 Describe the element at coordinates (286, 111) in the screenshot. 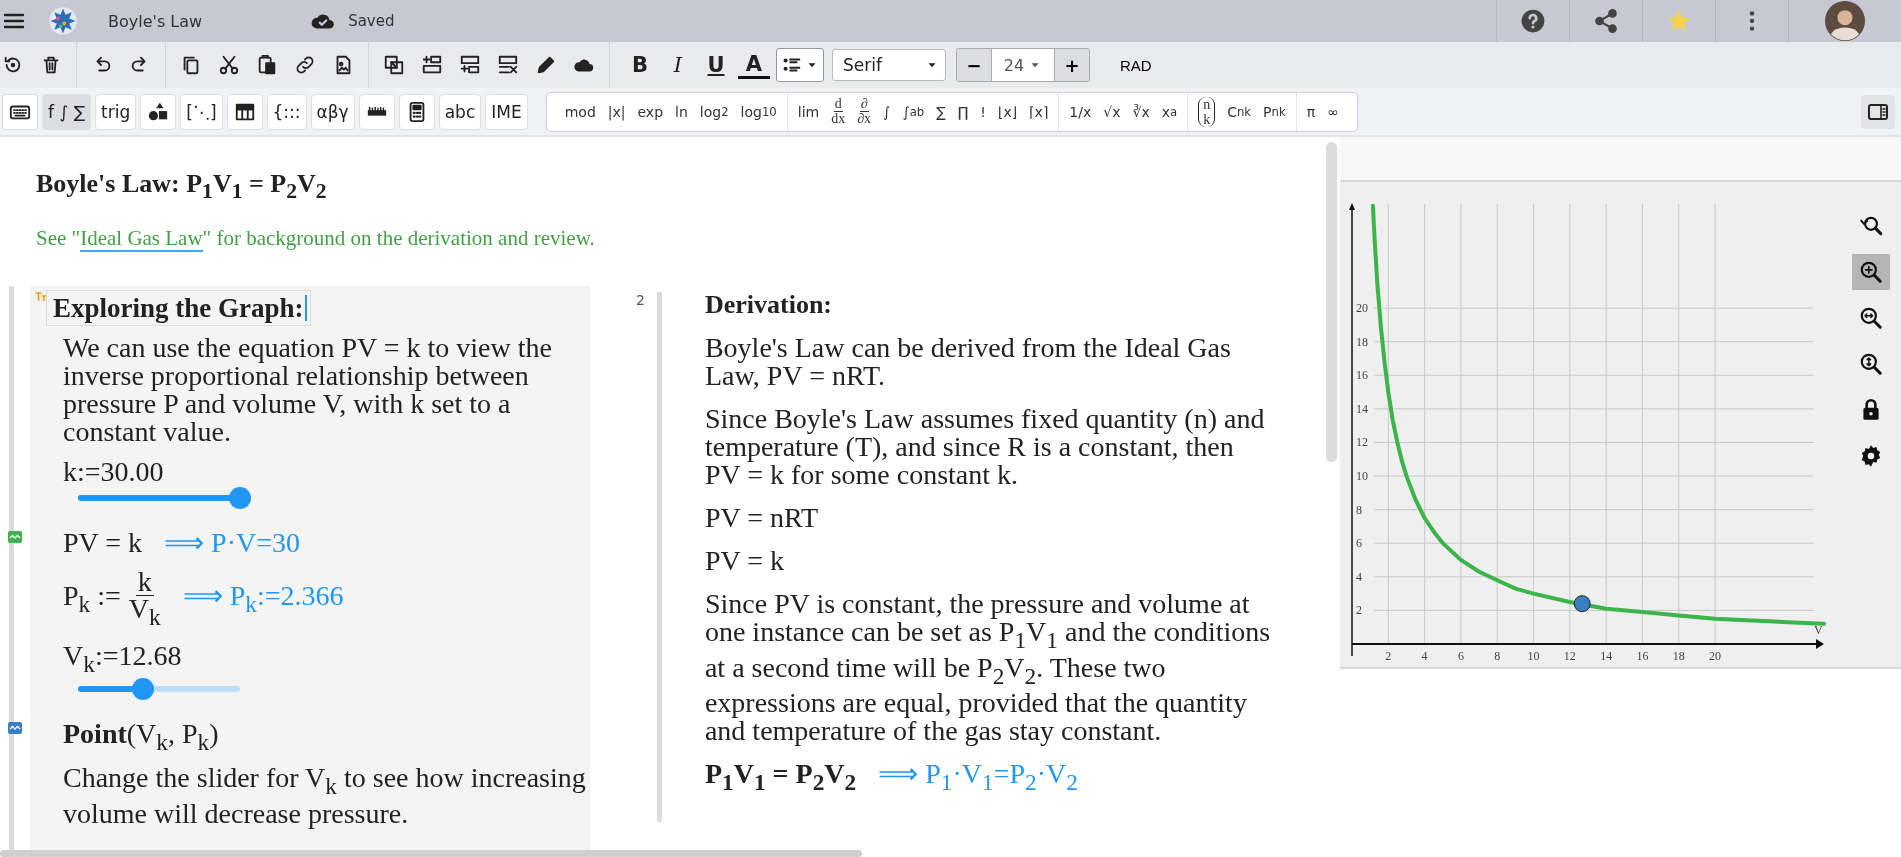

I see `keypad-tab: {:::` at that location.